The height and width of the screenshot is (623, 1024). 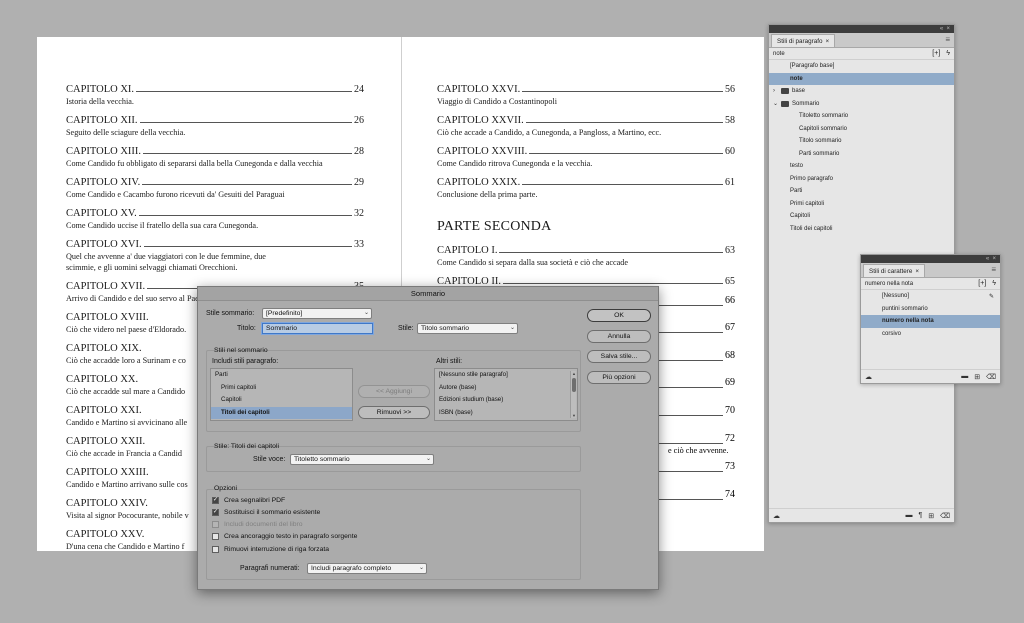 What do you see at coordinates (586, 89) in the screenshot?
I see `toc-line: CAPITOLO XXVI. 56` at bounding box center [586, 89].